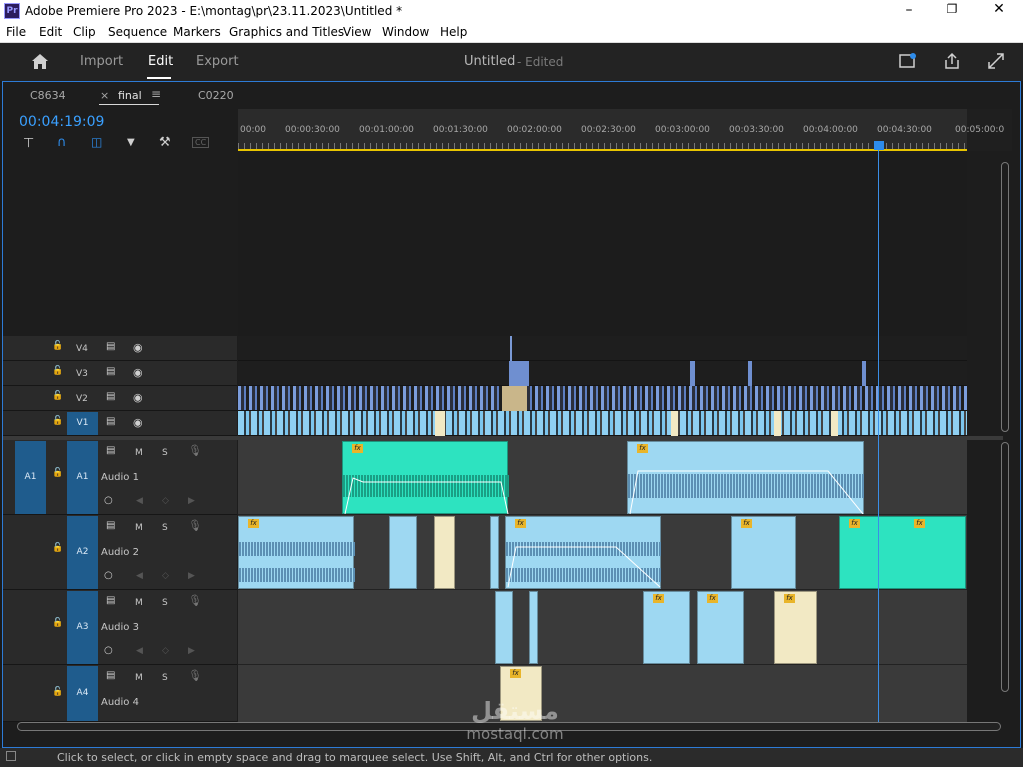 The height and width of the screenshot is (767, 1023). Describe the element at coordinates (131, 142) in the screenshot. I see `add-marker-icon: ▼` at that location.